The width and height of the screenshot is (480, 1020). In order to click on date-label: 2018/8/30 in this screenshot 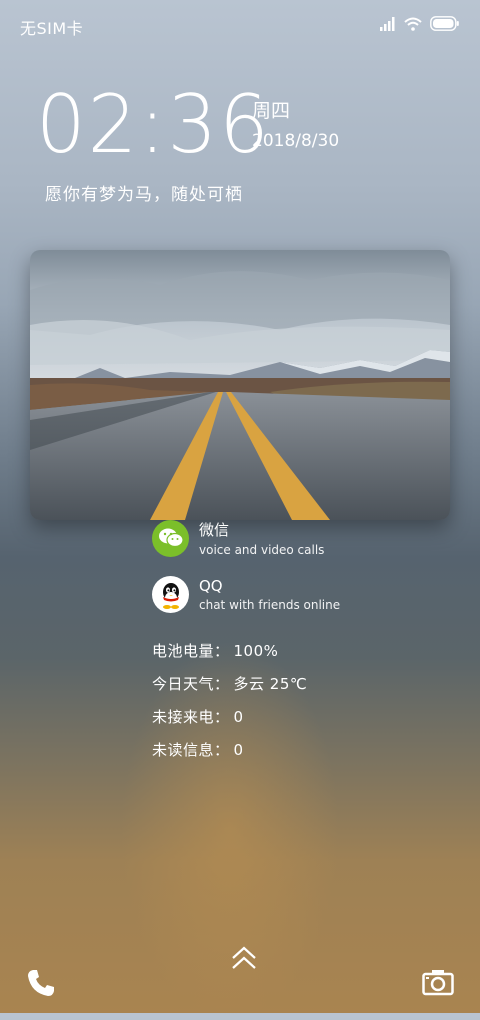, I will do `click(296, 141)`.